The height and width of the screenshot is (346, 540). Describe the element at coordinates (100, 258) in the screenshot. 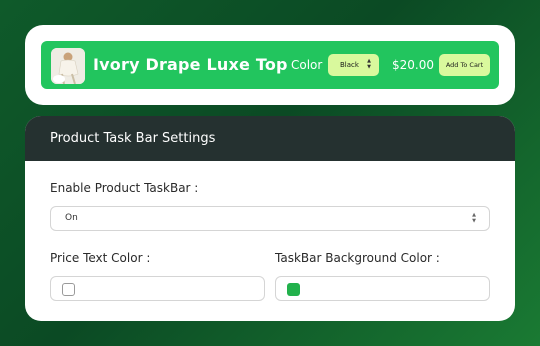

I see `price-text-color-label: Price Text Color :` at that location.